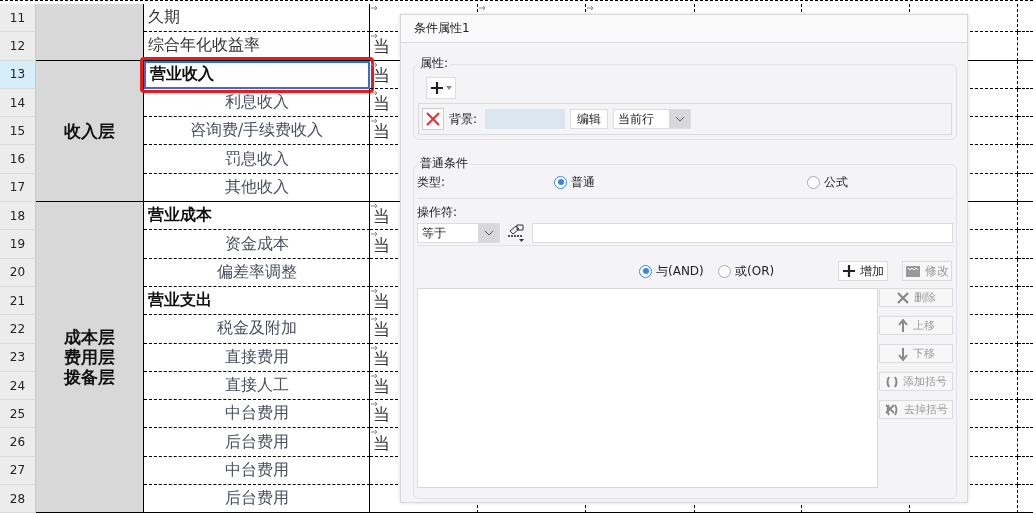 The height and width of the screenshot is (513, 1033). Describe the element at coordinates (438, 212) in the screenshot. I see `field-label: 操作符:` at that location.